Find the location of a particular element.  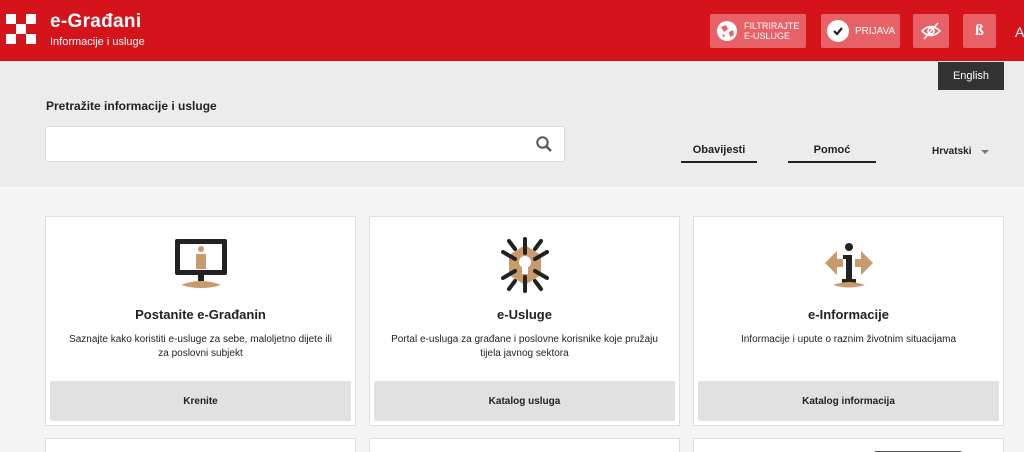

globe-filter-icon is located at coordinates (727, 31).